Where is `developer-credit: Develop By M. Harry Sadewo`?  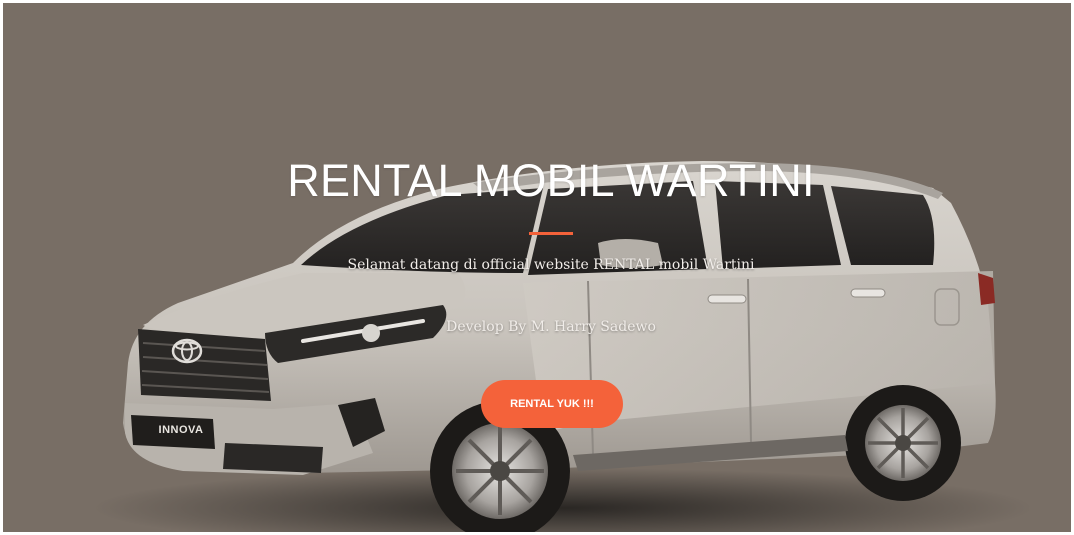
developer-credit: Develop By M. Harry Sadewo is located at coordinates (551, 327).